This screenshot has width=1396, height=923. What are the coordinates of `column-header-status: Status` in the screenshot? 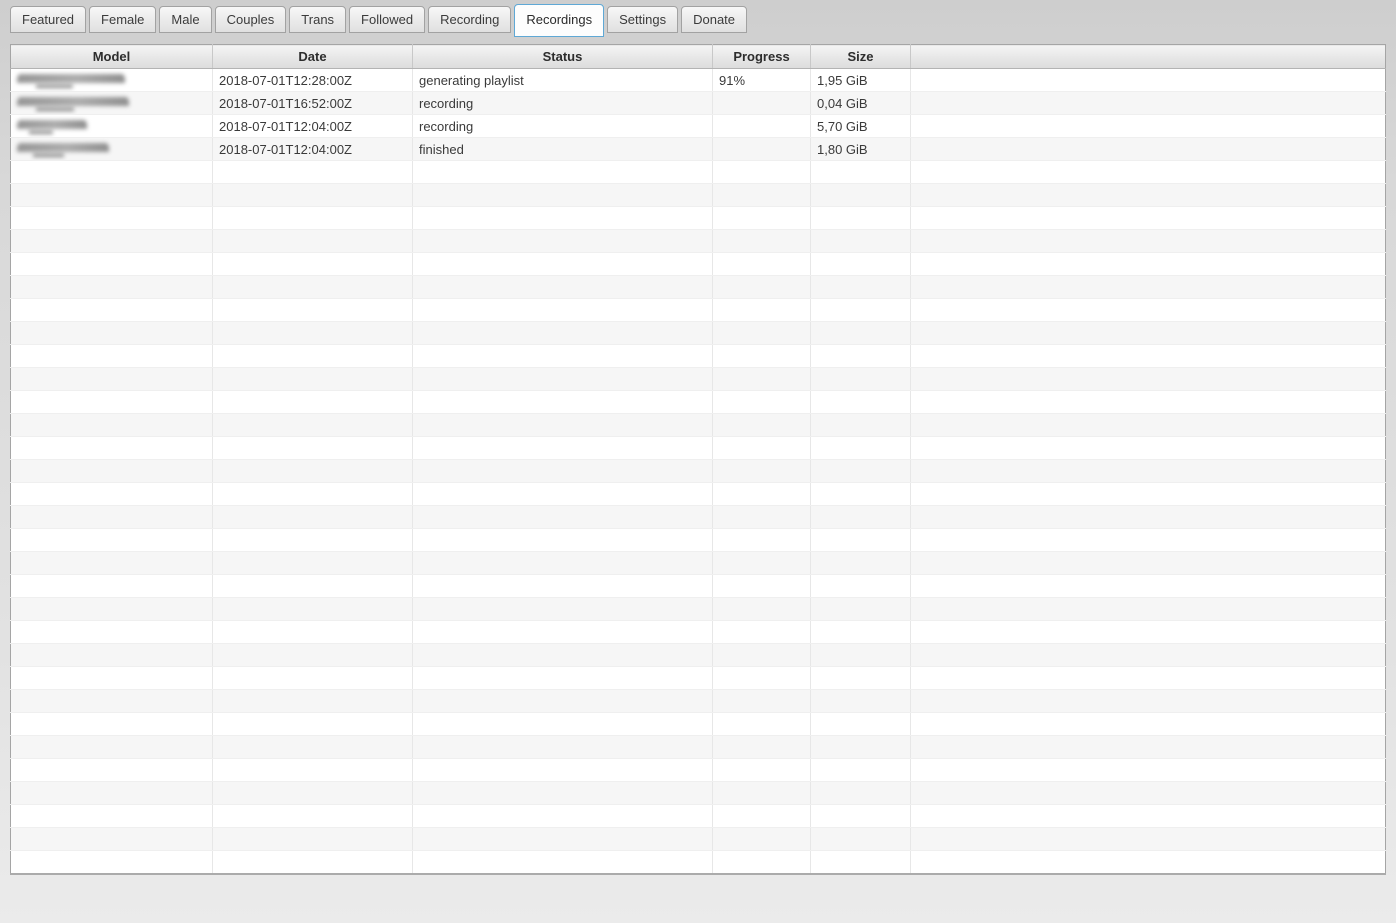 It's located at (562, 56).